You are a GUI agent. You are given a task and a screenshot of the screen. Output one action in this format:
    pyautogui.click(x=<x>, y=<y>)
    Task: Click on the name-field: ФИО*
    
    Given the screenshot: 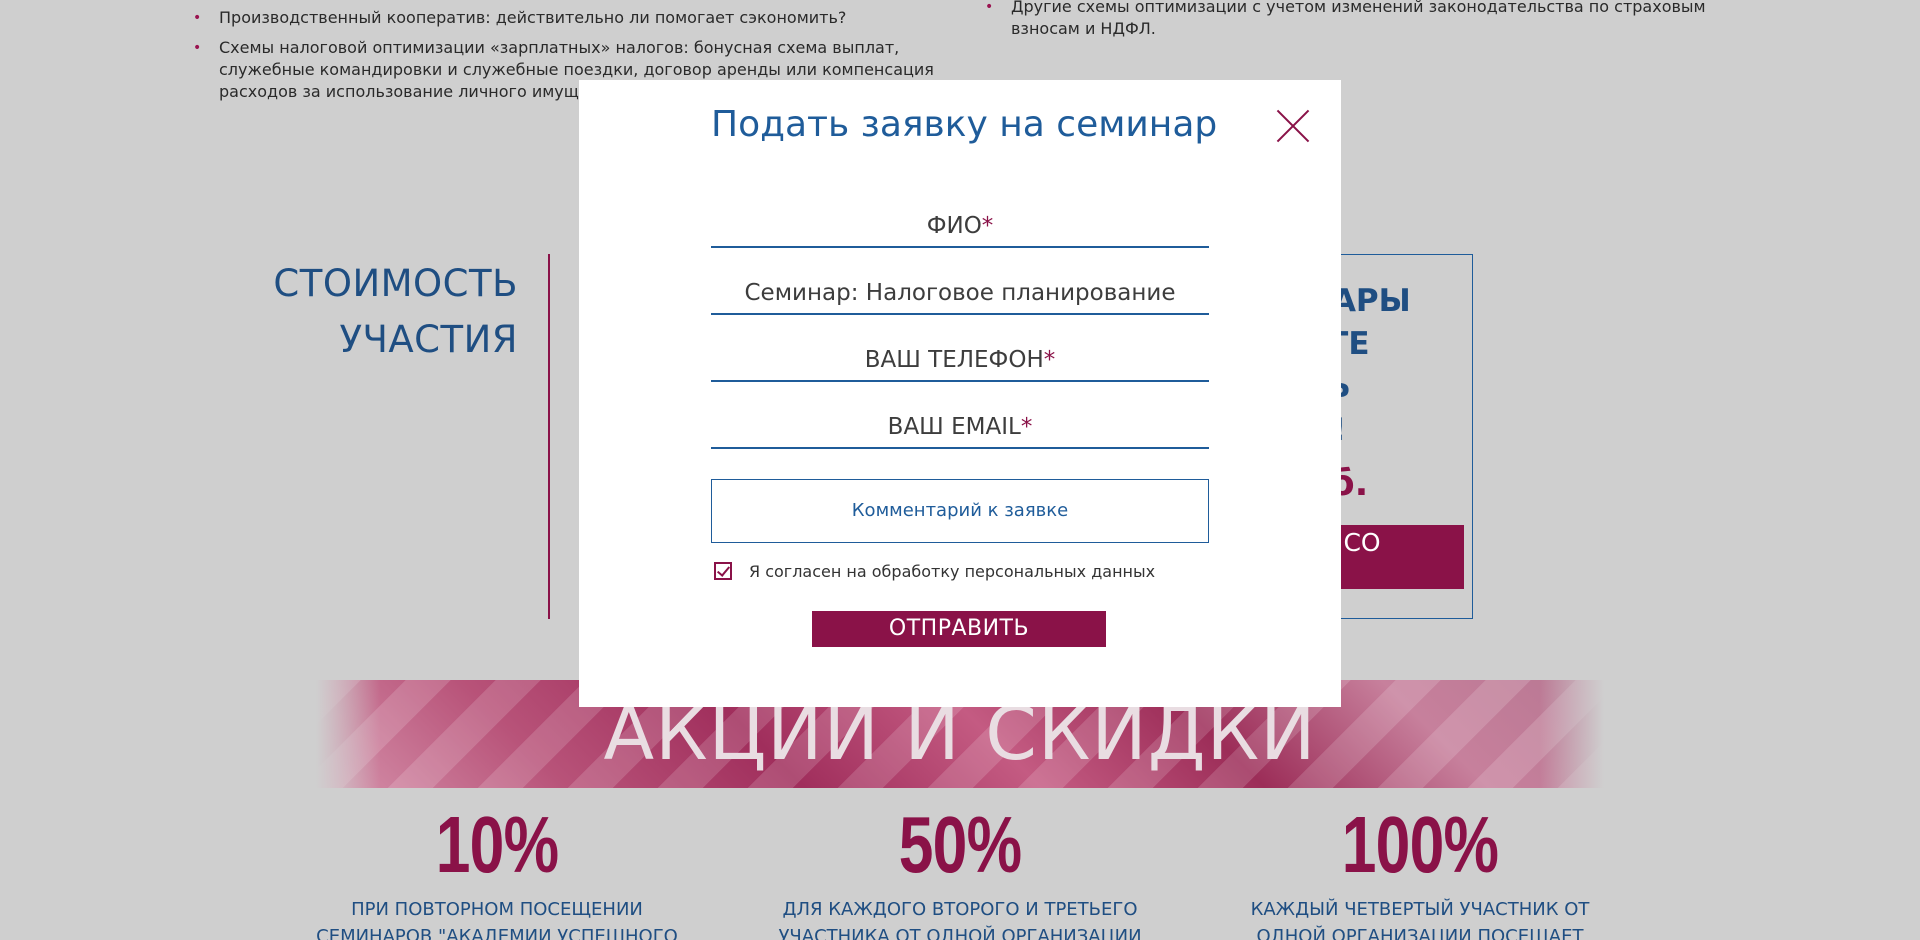 What is the action you would take?
    pyautogui.click(x=960, y=226)
    